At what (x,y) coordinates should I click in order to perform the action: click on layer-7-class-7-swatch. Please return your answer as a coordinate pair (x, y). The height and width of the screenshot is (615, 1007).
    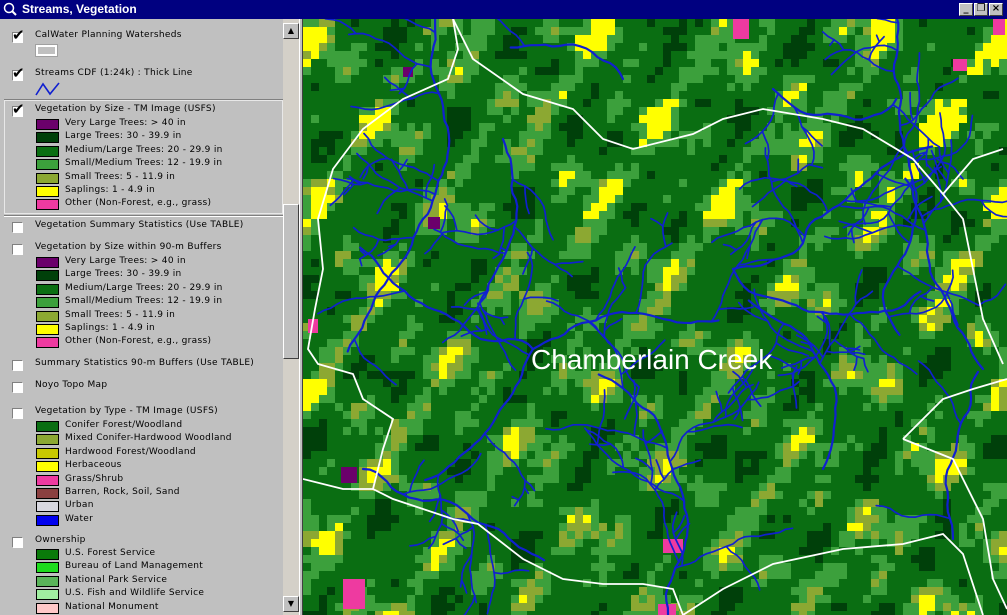
    Looking at the image, I should click on (47, 520).